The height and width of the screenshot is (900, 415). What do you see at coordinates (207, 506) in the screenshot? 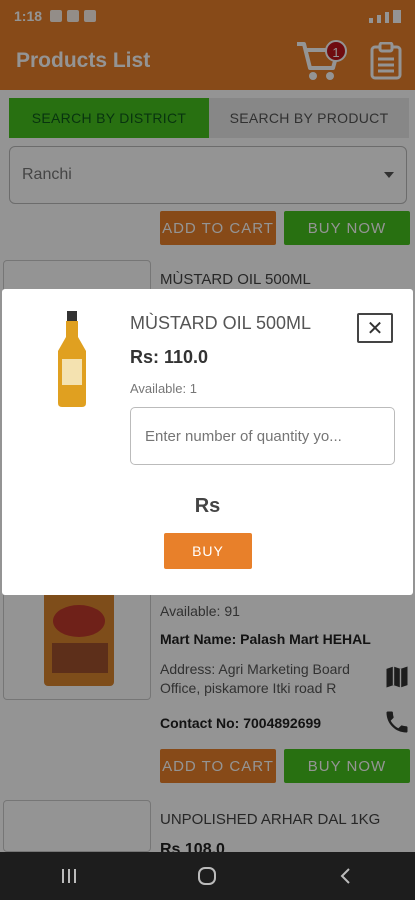
I see `dialog-total: Rs` at bounding box center [207, 506].